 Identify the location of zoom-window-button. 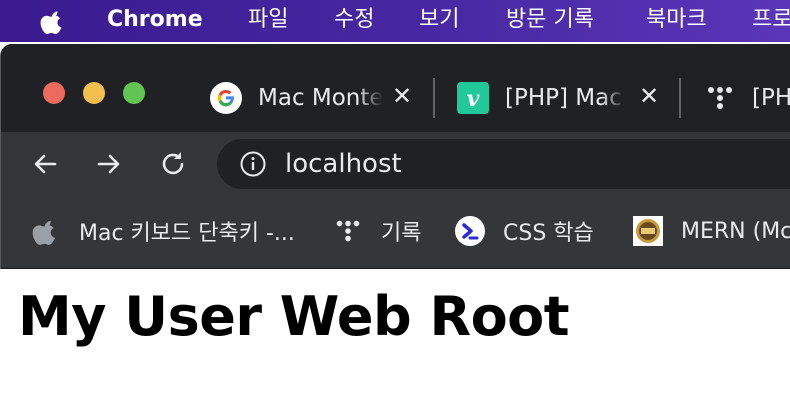
(134, 93).